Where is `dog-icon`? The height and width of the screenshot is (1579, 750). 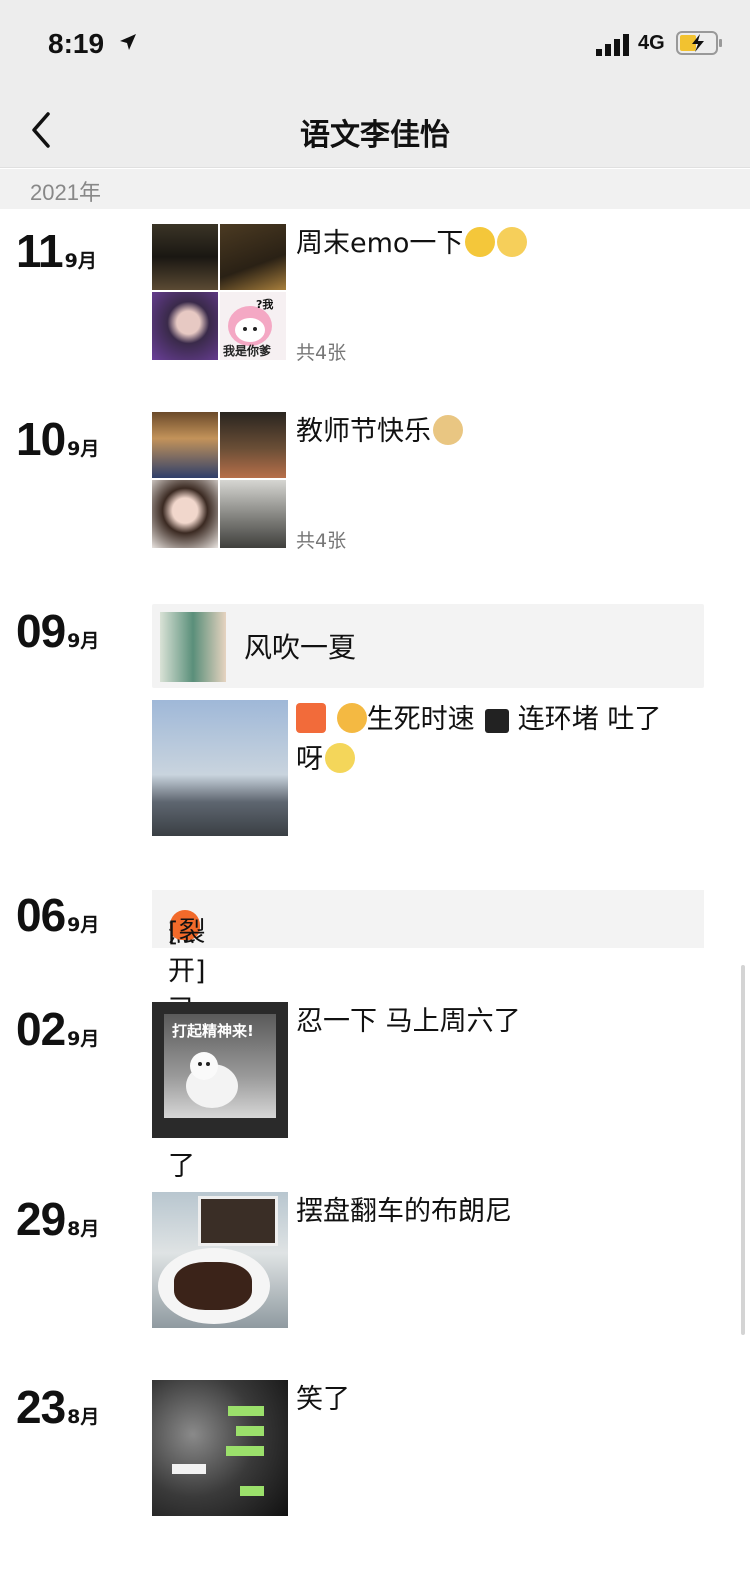 dog-icon is located at coordinates (212, 1080).